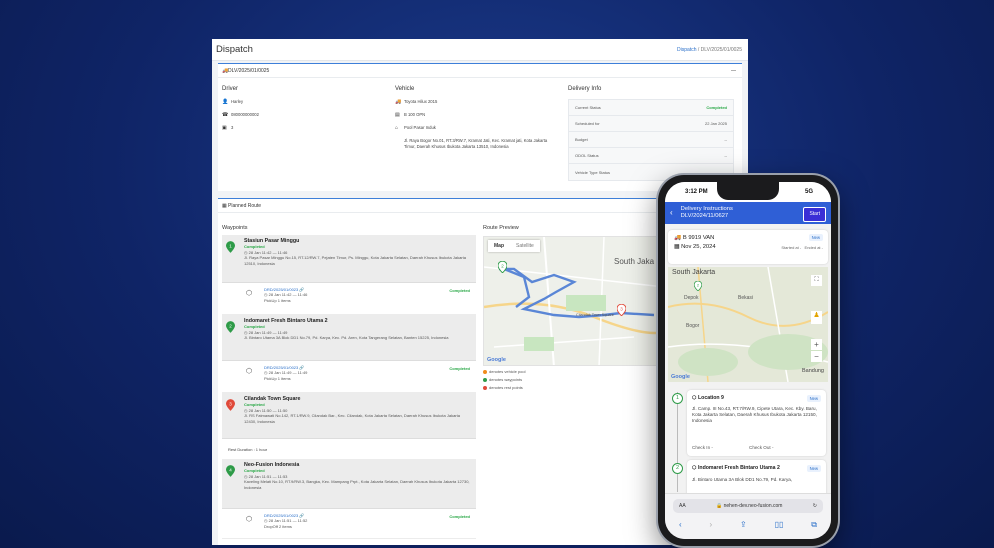  I want to click on start-button: Start, so click(814, 214).